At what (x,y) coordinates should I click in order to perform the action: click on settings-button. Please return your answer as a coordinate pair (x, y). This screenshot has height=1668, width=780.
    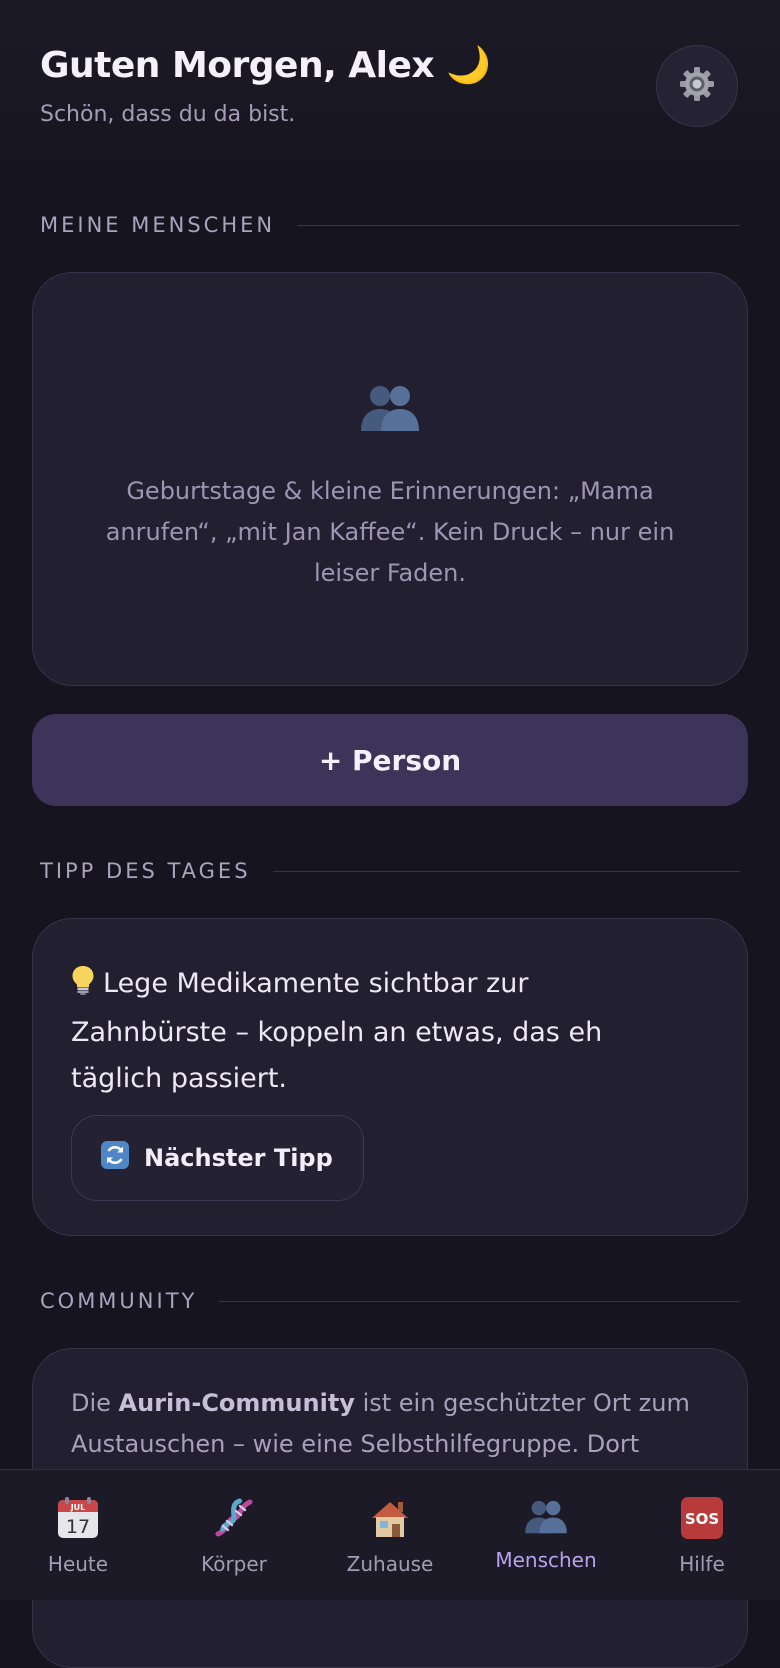
    Looking at the image, I should click on (697, 86).